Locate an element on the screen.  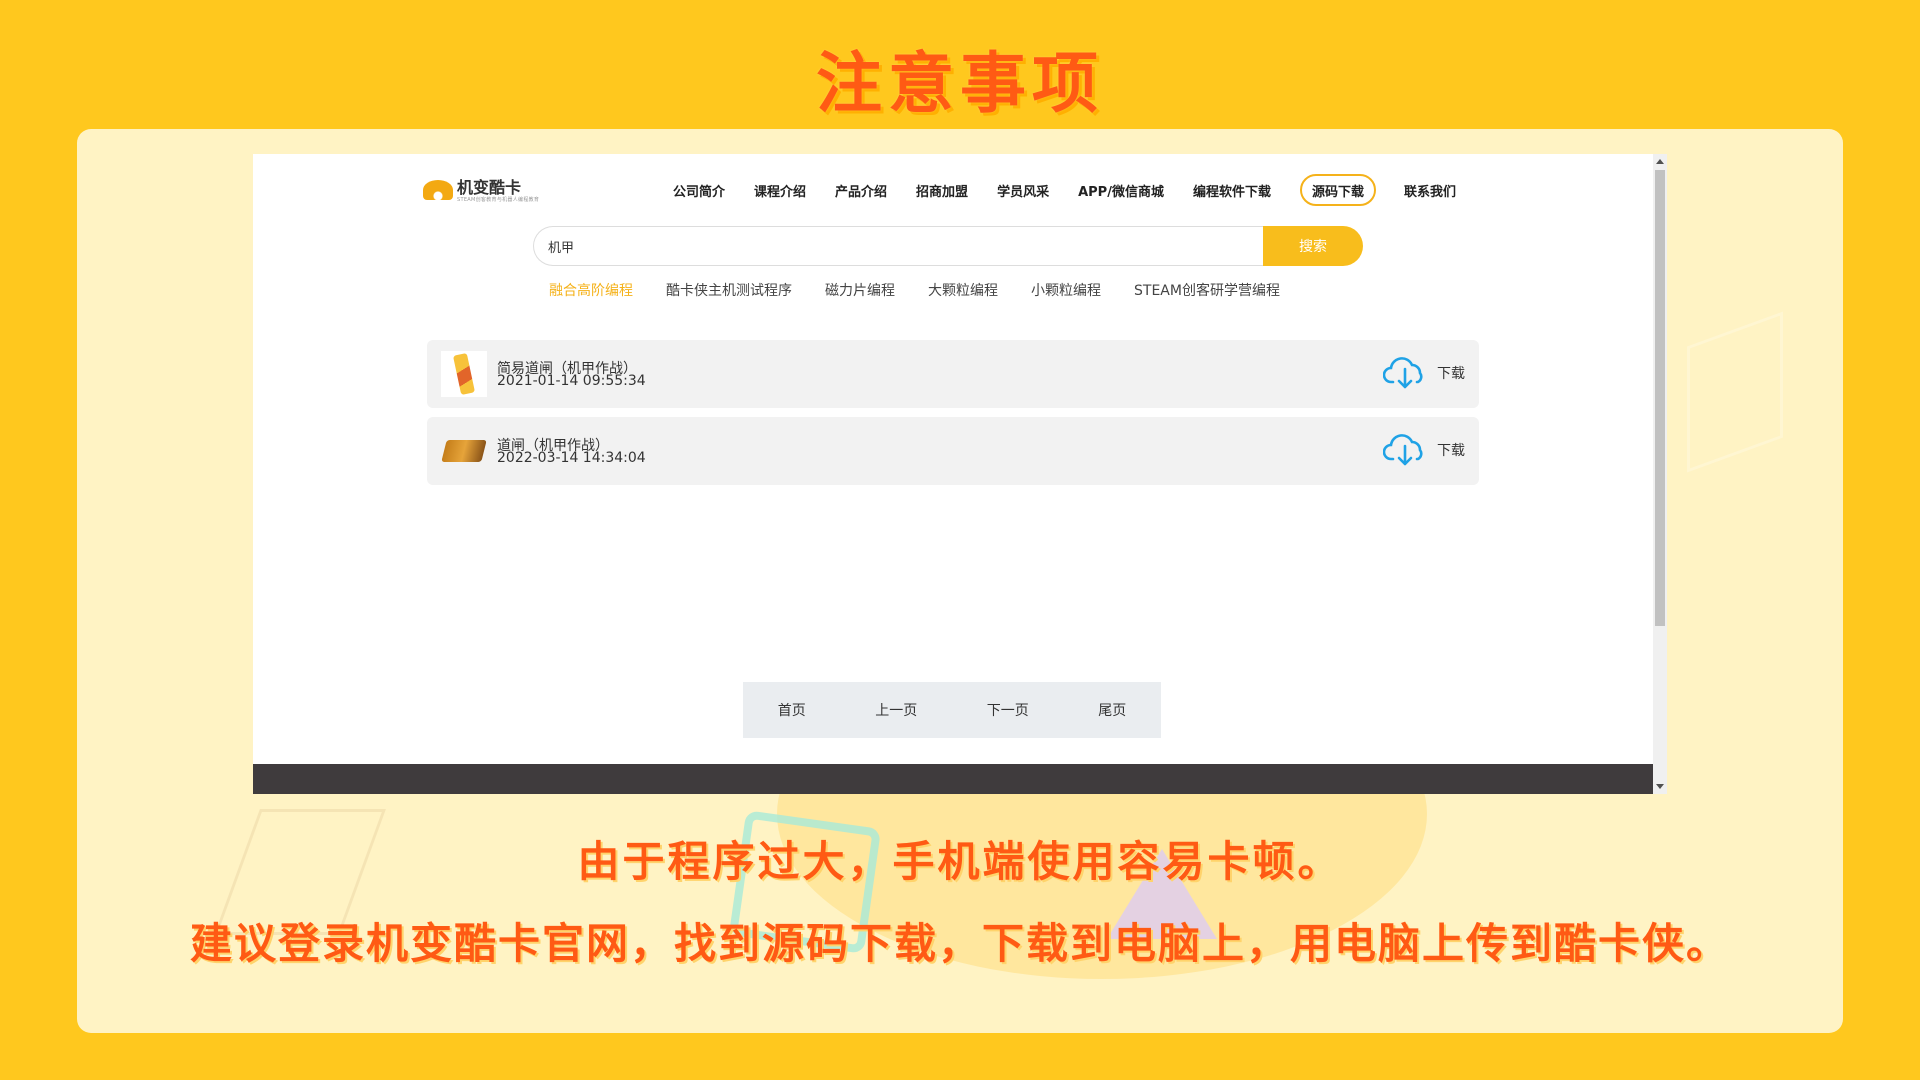
search-bar: 搜索 is located at coordinates (948, 246).